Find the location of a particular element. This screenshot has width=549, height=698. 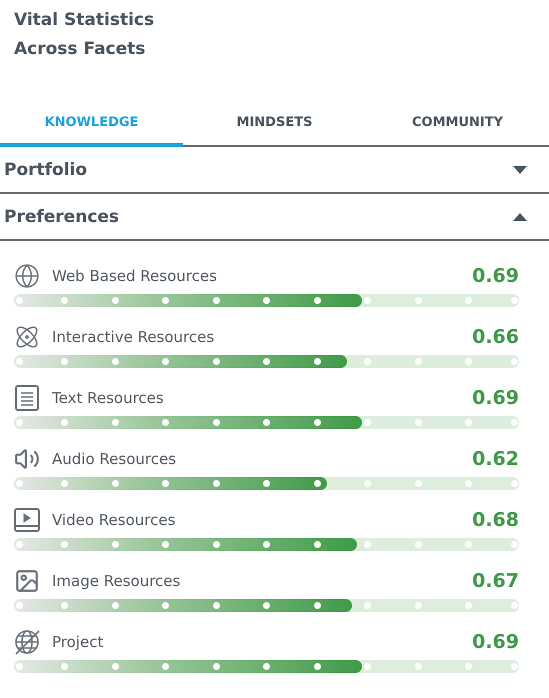

video-player-icon is located at coordinates (27, 520).